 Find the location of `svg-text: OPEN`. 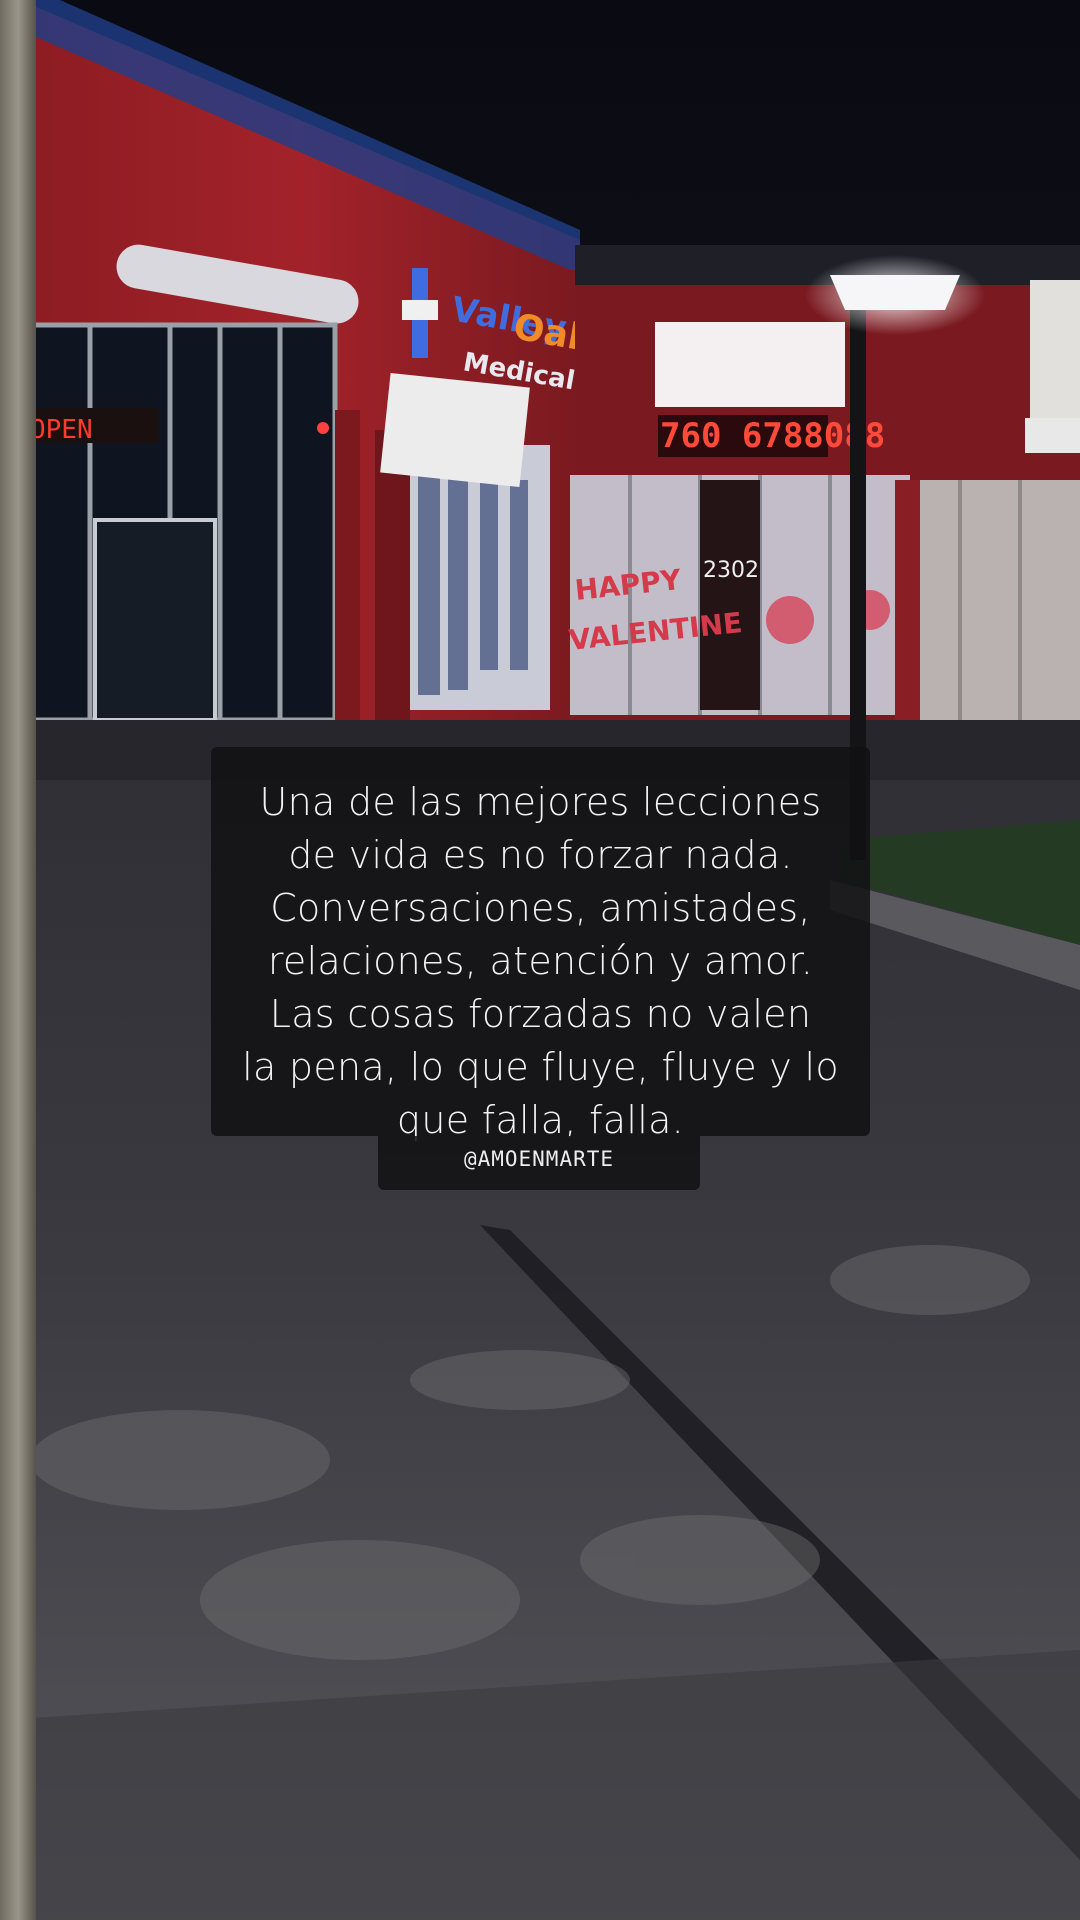

svg-text: OPEN is located at coordinates (61, 430).